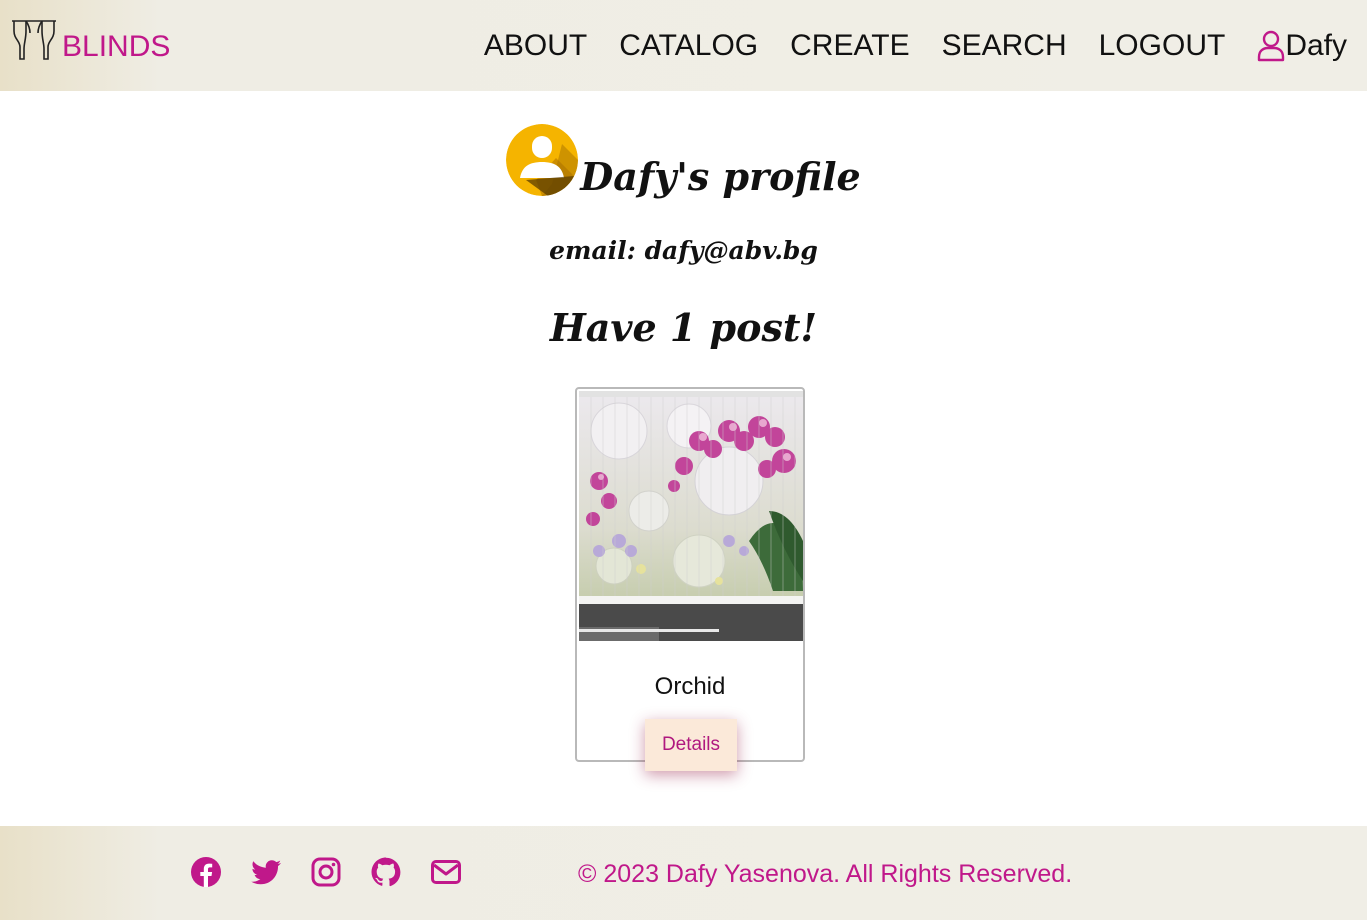  Describe the element at coordinates (1316, 45) in the screenshot. I see `username-label: Dafy` at that location.